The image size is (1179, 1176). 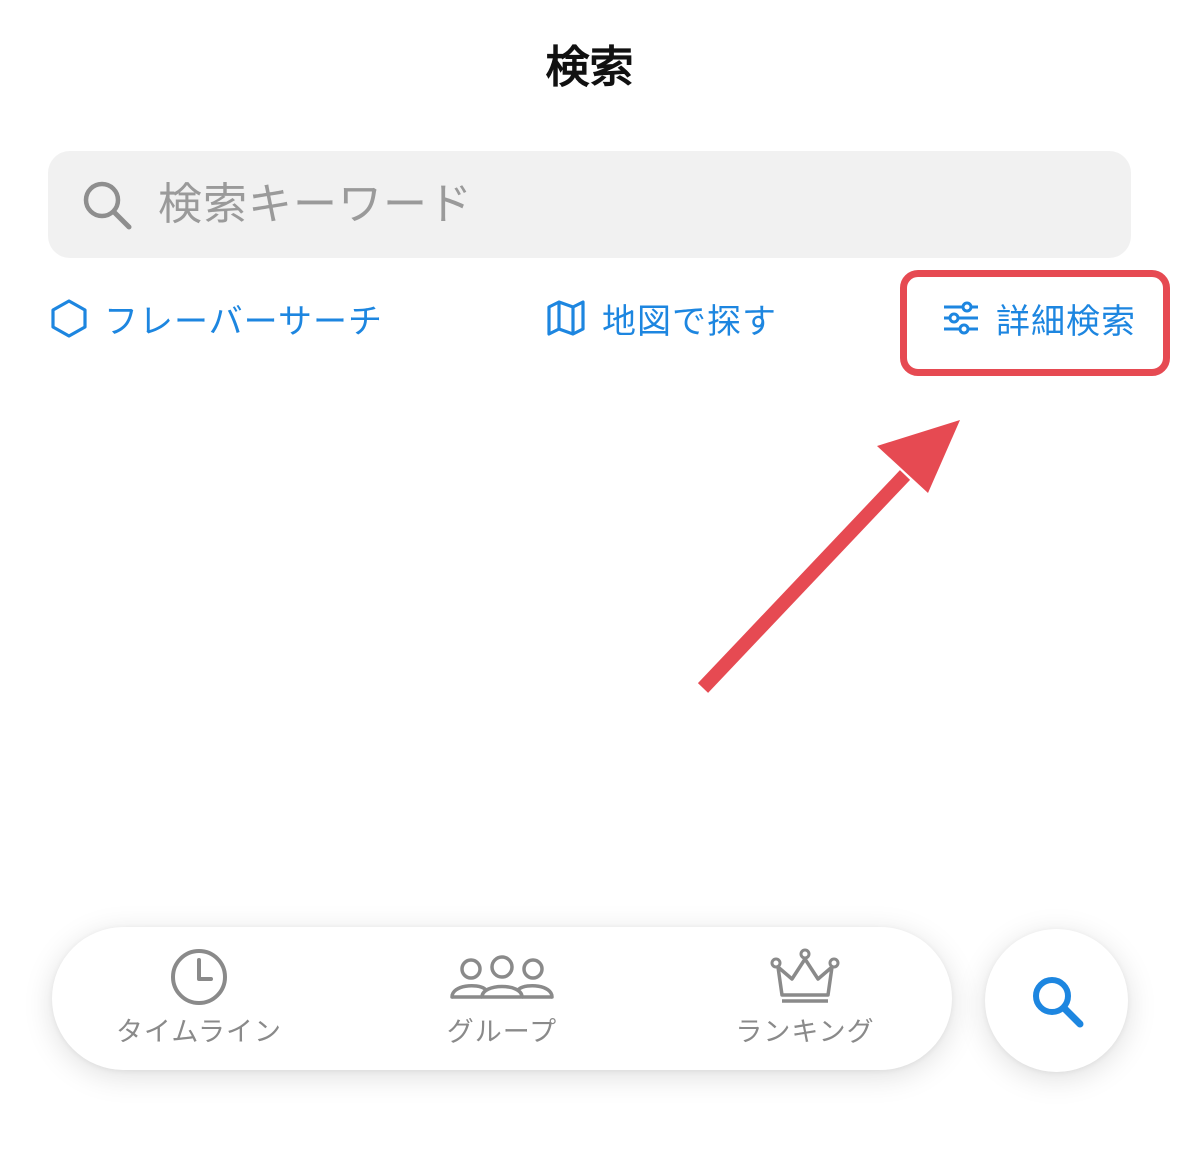 What do you see at coordinates (805, 975) in the screenshot?
I see `crown-icon` at bounding box center [805, 975].